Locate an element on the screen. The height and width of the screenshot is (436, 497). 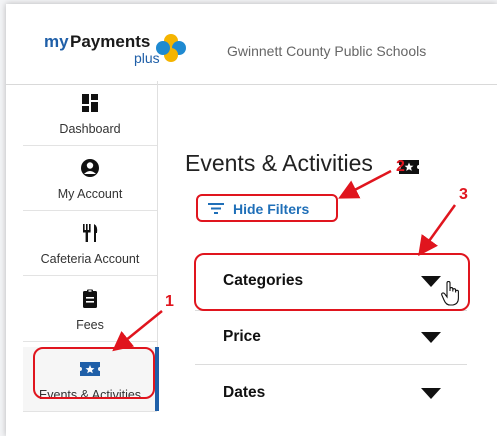
callout-number-1: 1 is located at coordinates (169, 301).